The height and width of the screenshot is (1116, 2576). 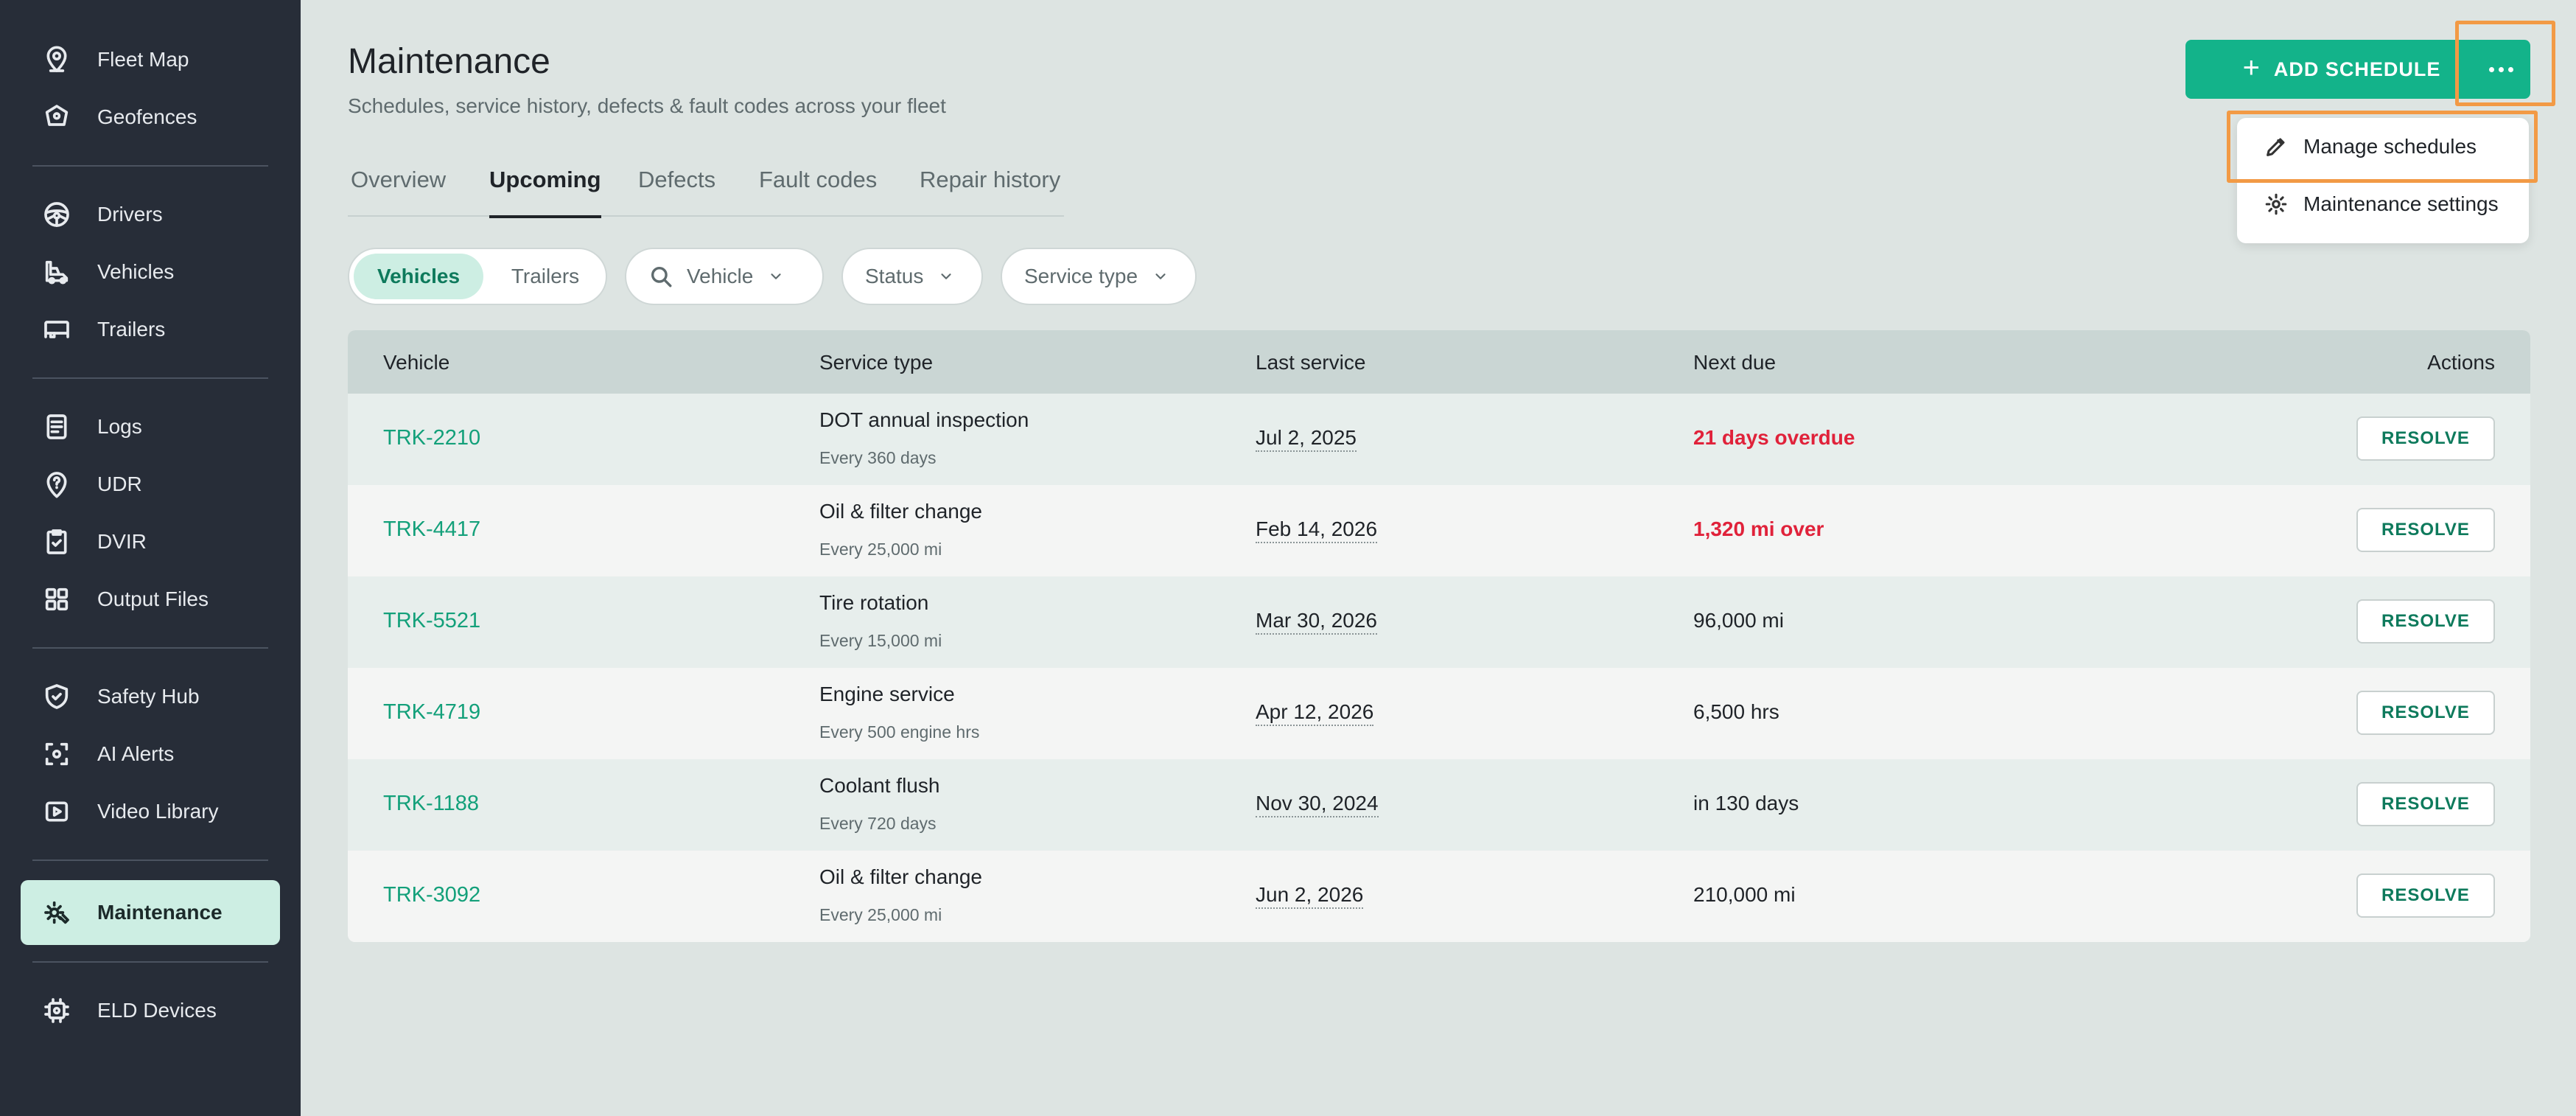 I want to click on service-interval: Every 15,000 mi, so click(x=880, y=640).